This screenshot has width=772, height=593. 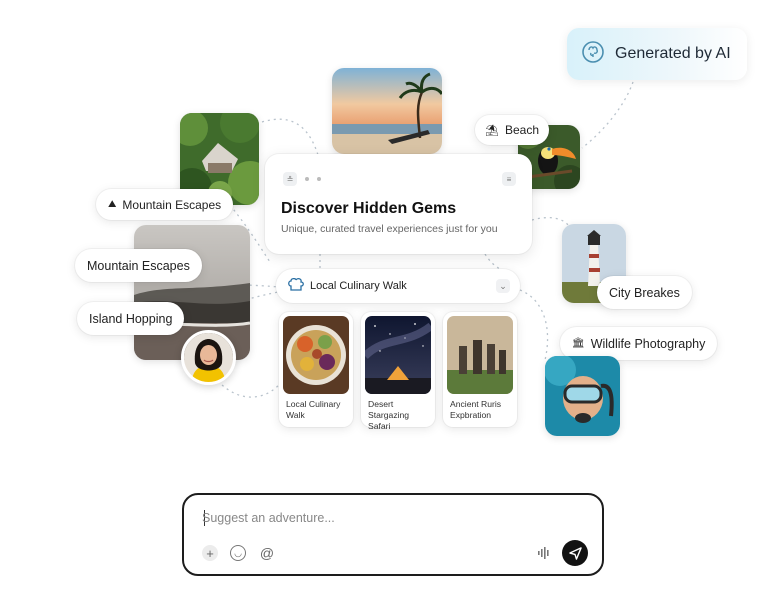 I want to click on experience-card-ruins: Ancient Ruris Expbration, so click(x=480, y=369).